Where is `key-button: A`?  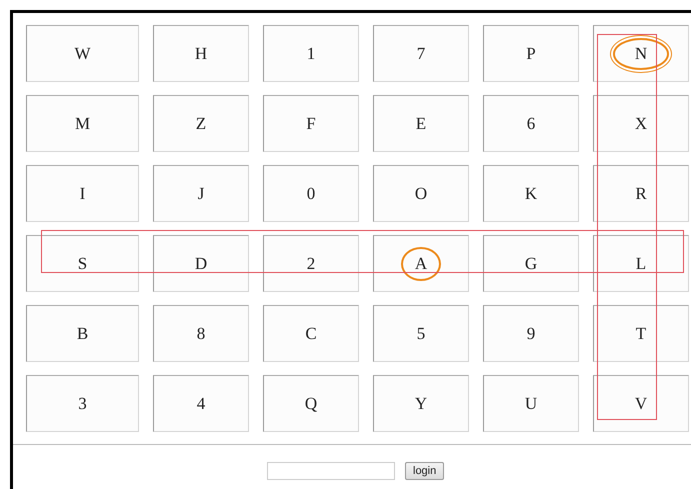
key-button: A is located at coordinates (421, 263).